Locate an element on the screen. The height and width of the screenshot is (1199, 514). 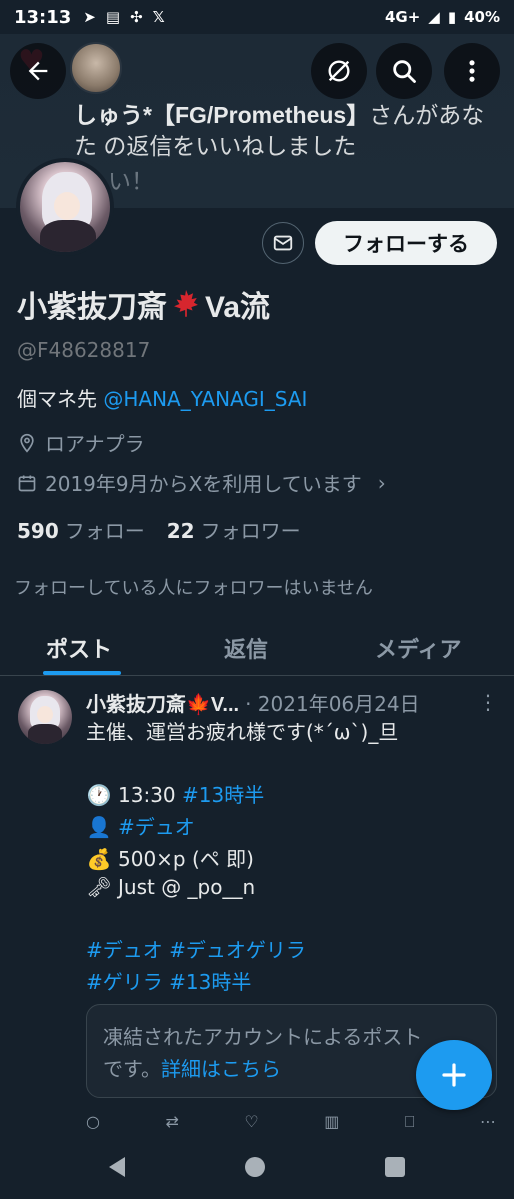
repost-icon: ⇄ is located at coordinates (171, 1122).